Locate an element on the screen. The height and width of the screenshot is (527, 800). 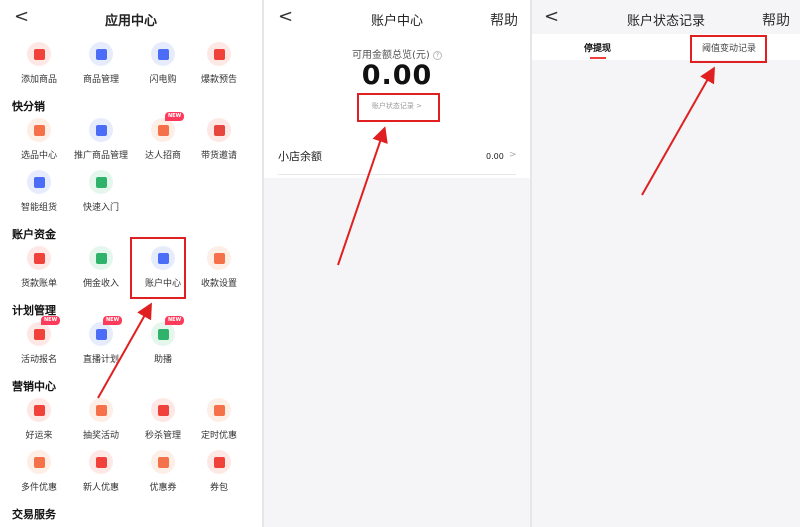
arrow-to-status-link is located at coordinates (362, 196).